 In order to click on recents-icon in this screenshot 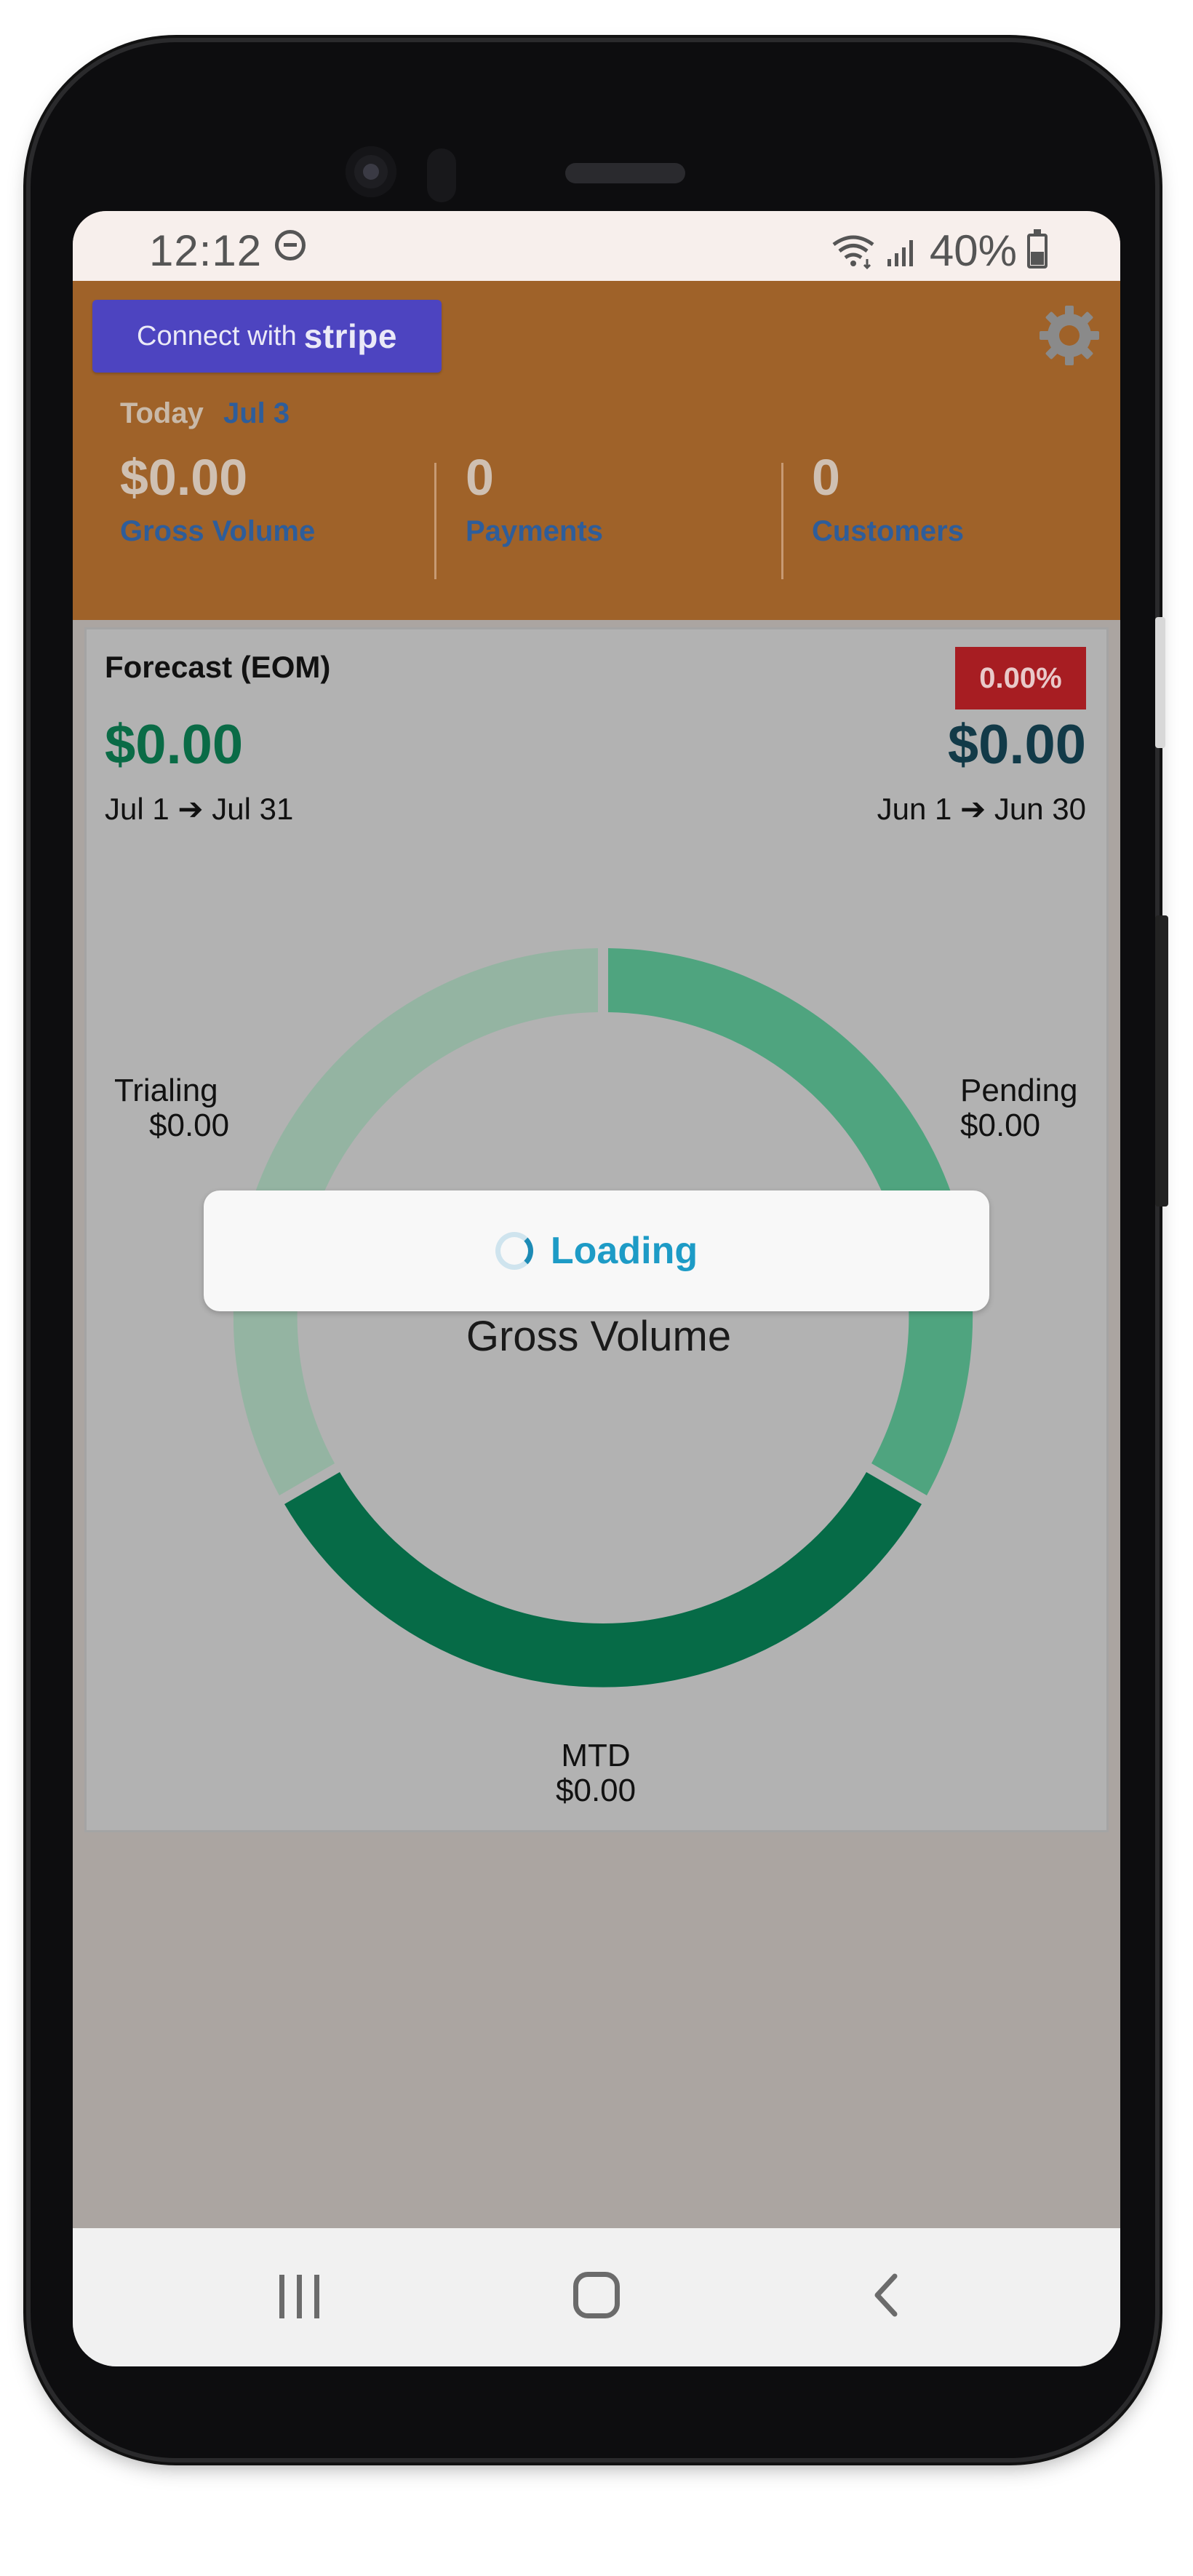, I will do `click(300, 2296)`.